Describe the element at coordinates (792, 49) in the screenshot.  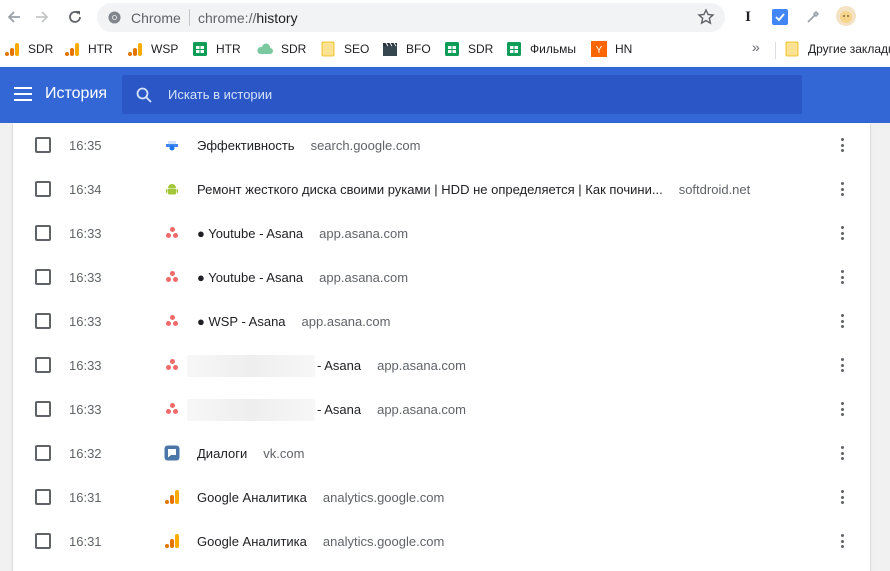
I see `folder-icon` at that location.